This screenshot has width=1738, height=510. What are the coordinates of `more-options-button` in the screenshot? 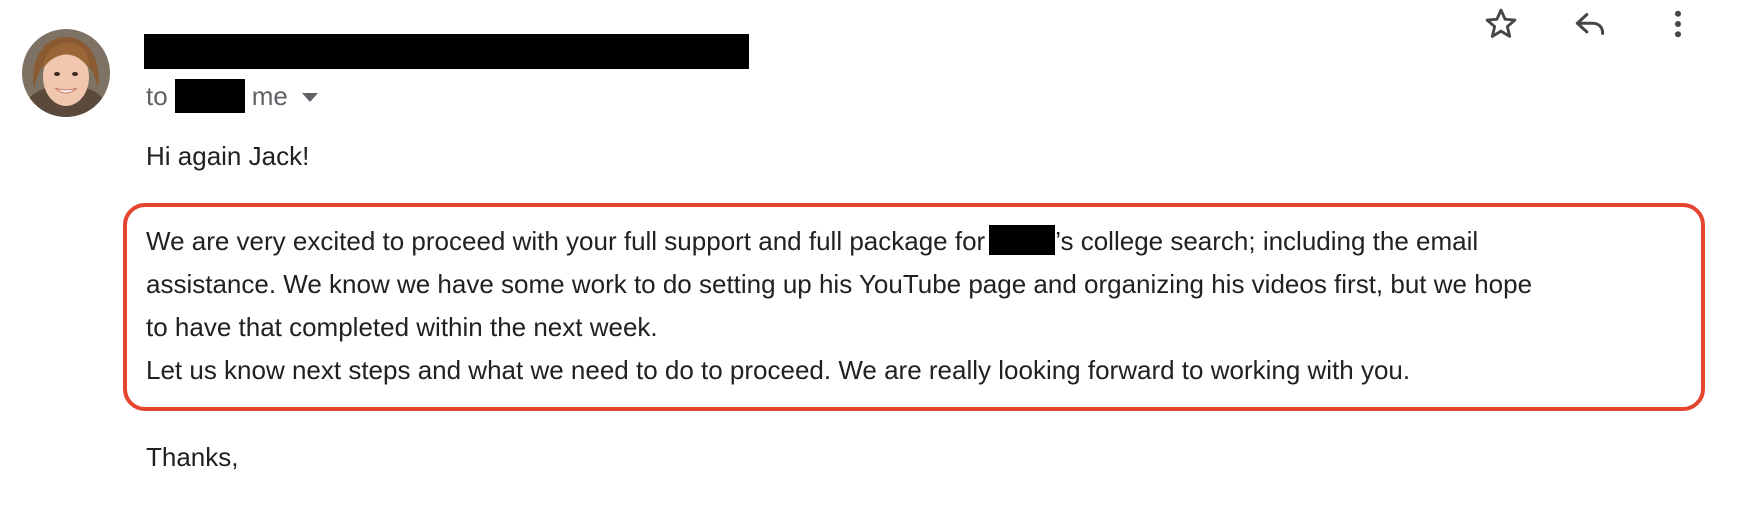 It's located at (1678, 24).